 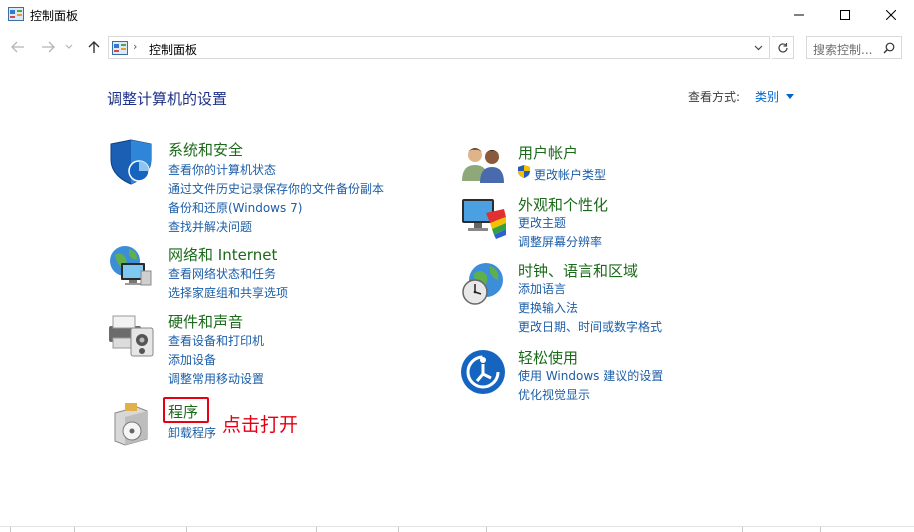 What do you see at coordinates (222, 169) in the screenshot?
I see `link-view-computer-status: 查看你的计算机状态` at bounding box center [222, 169].